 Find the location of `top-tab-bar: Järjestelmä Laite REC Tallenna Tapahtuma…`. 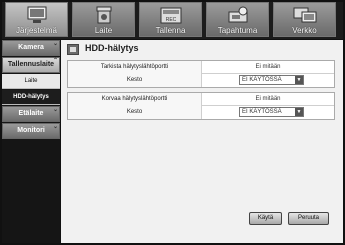

top-tab-bar: Järjestelmä Laite REC Tallenna Tapahtuma… is located at coordinates (172, 20).